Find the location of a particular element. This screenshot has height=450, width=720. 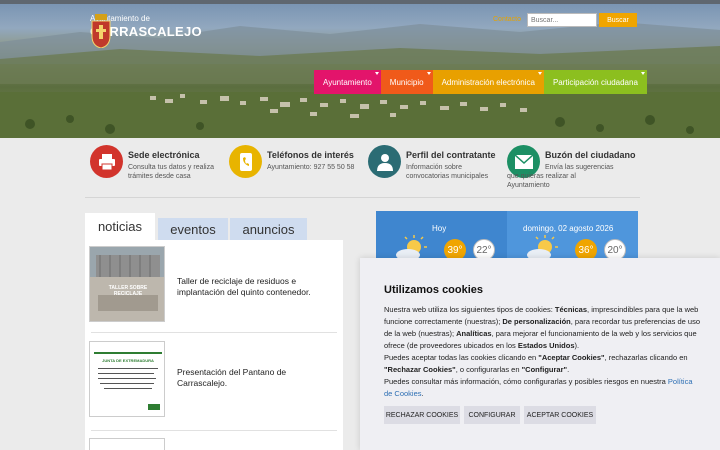

weather-forecast: domingo, 02 agosto 2026 36° 20° is located at coordinates (572, 236).